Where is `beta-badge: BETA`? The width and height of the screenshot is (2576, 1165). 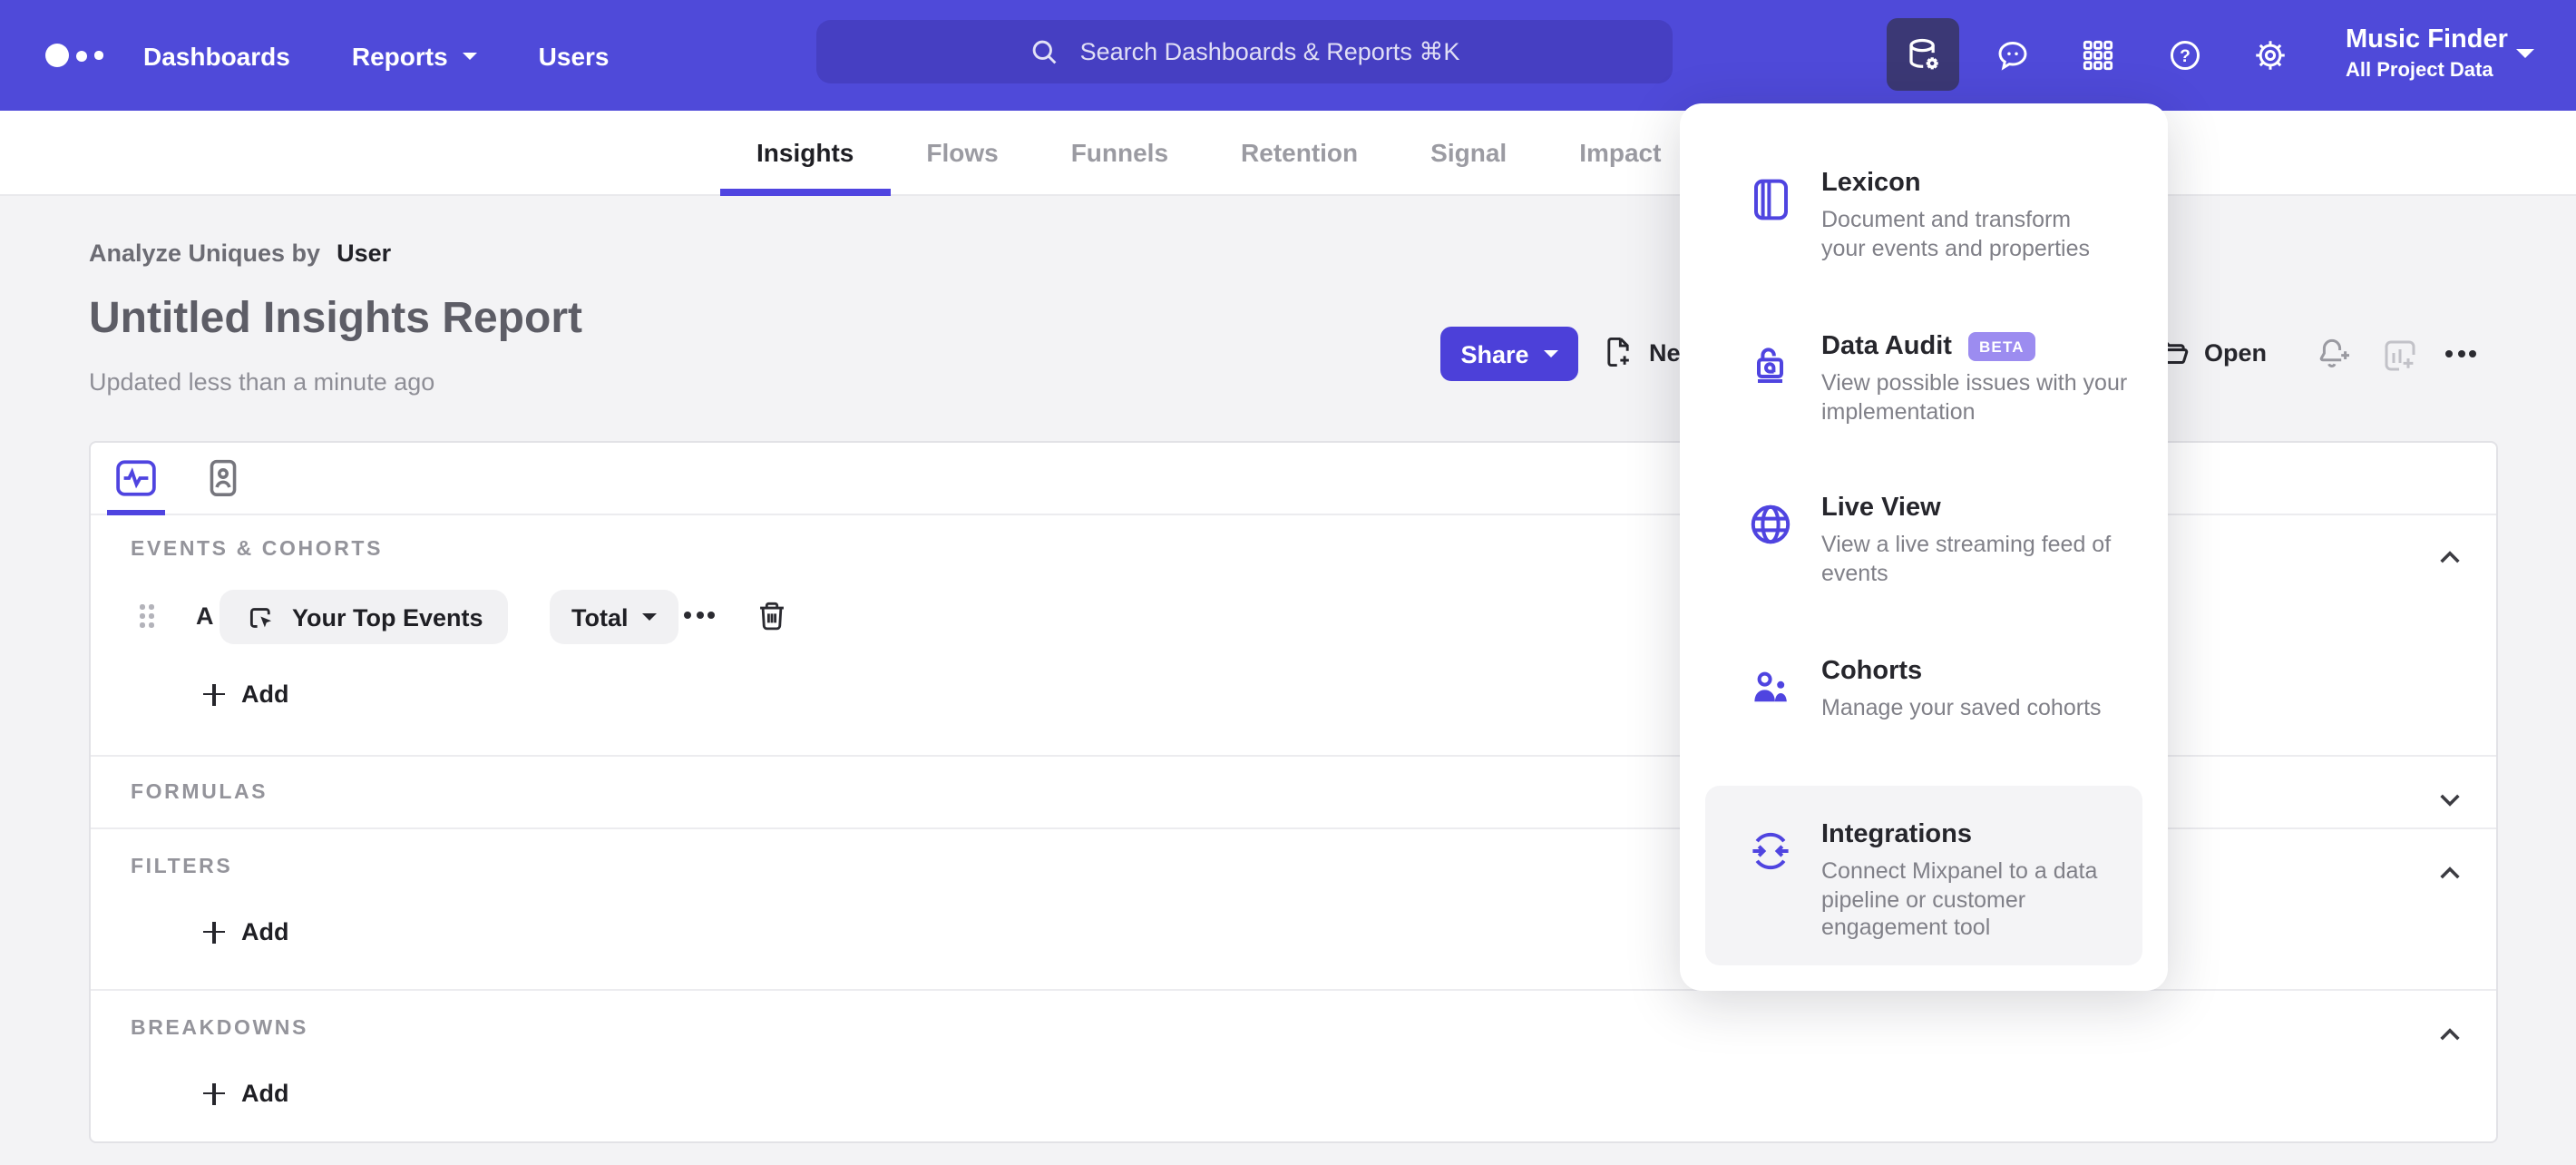 beta-badge: BETA is located at coordinates (2001, 346).